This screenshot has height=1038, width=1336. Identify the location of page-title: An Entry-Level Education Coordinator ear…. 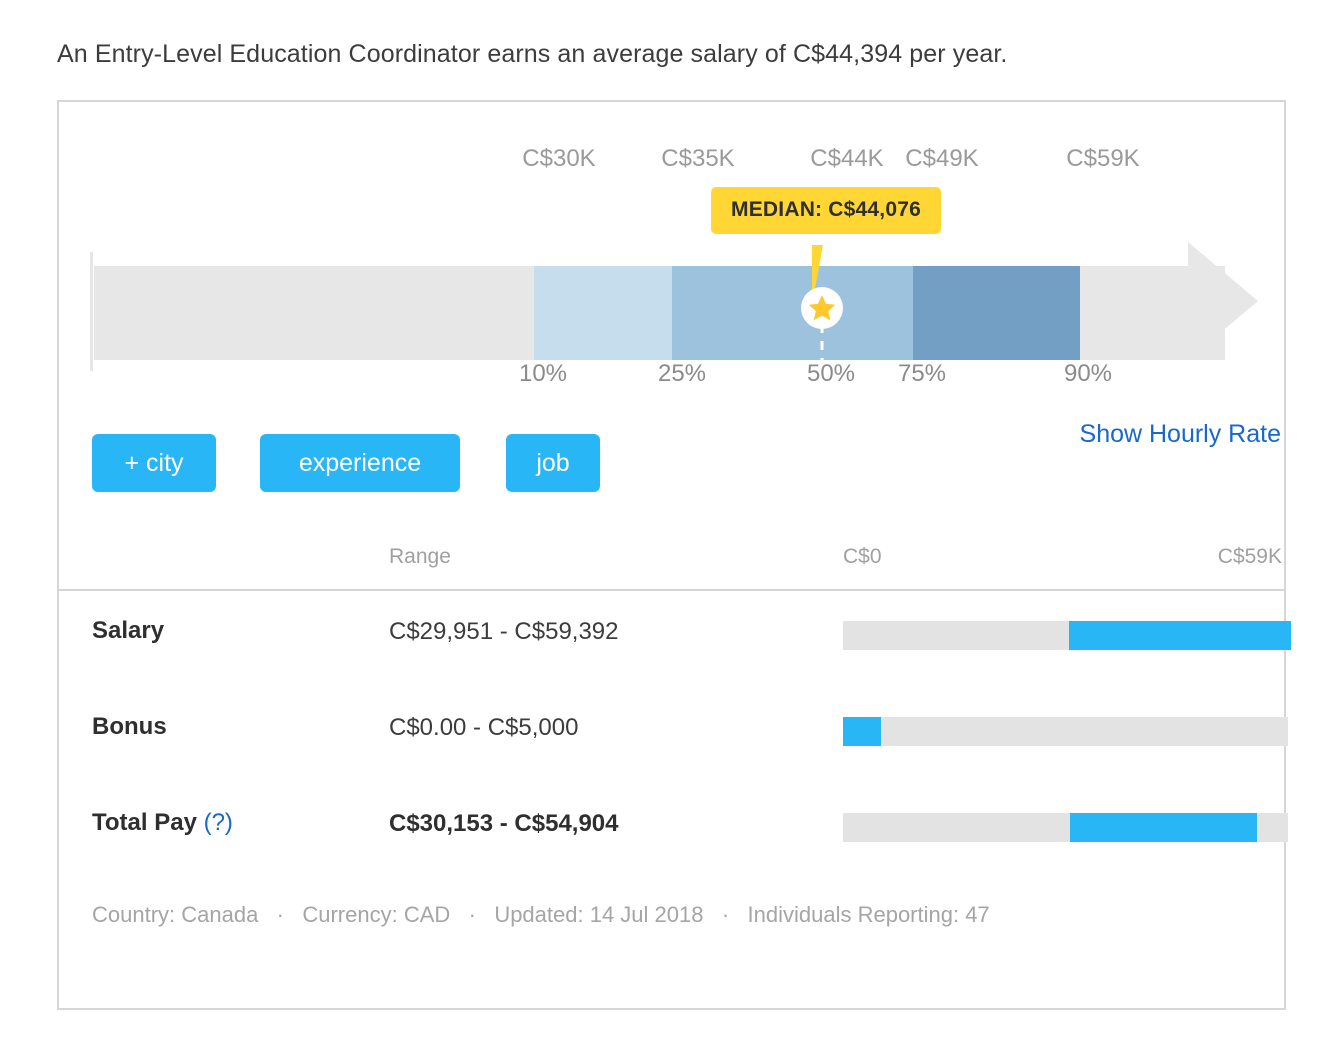
(532, 54).